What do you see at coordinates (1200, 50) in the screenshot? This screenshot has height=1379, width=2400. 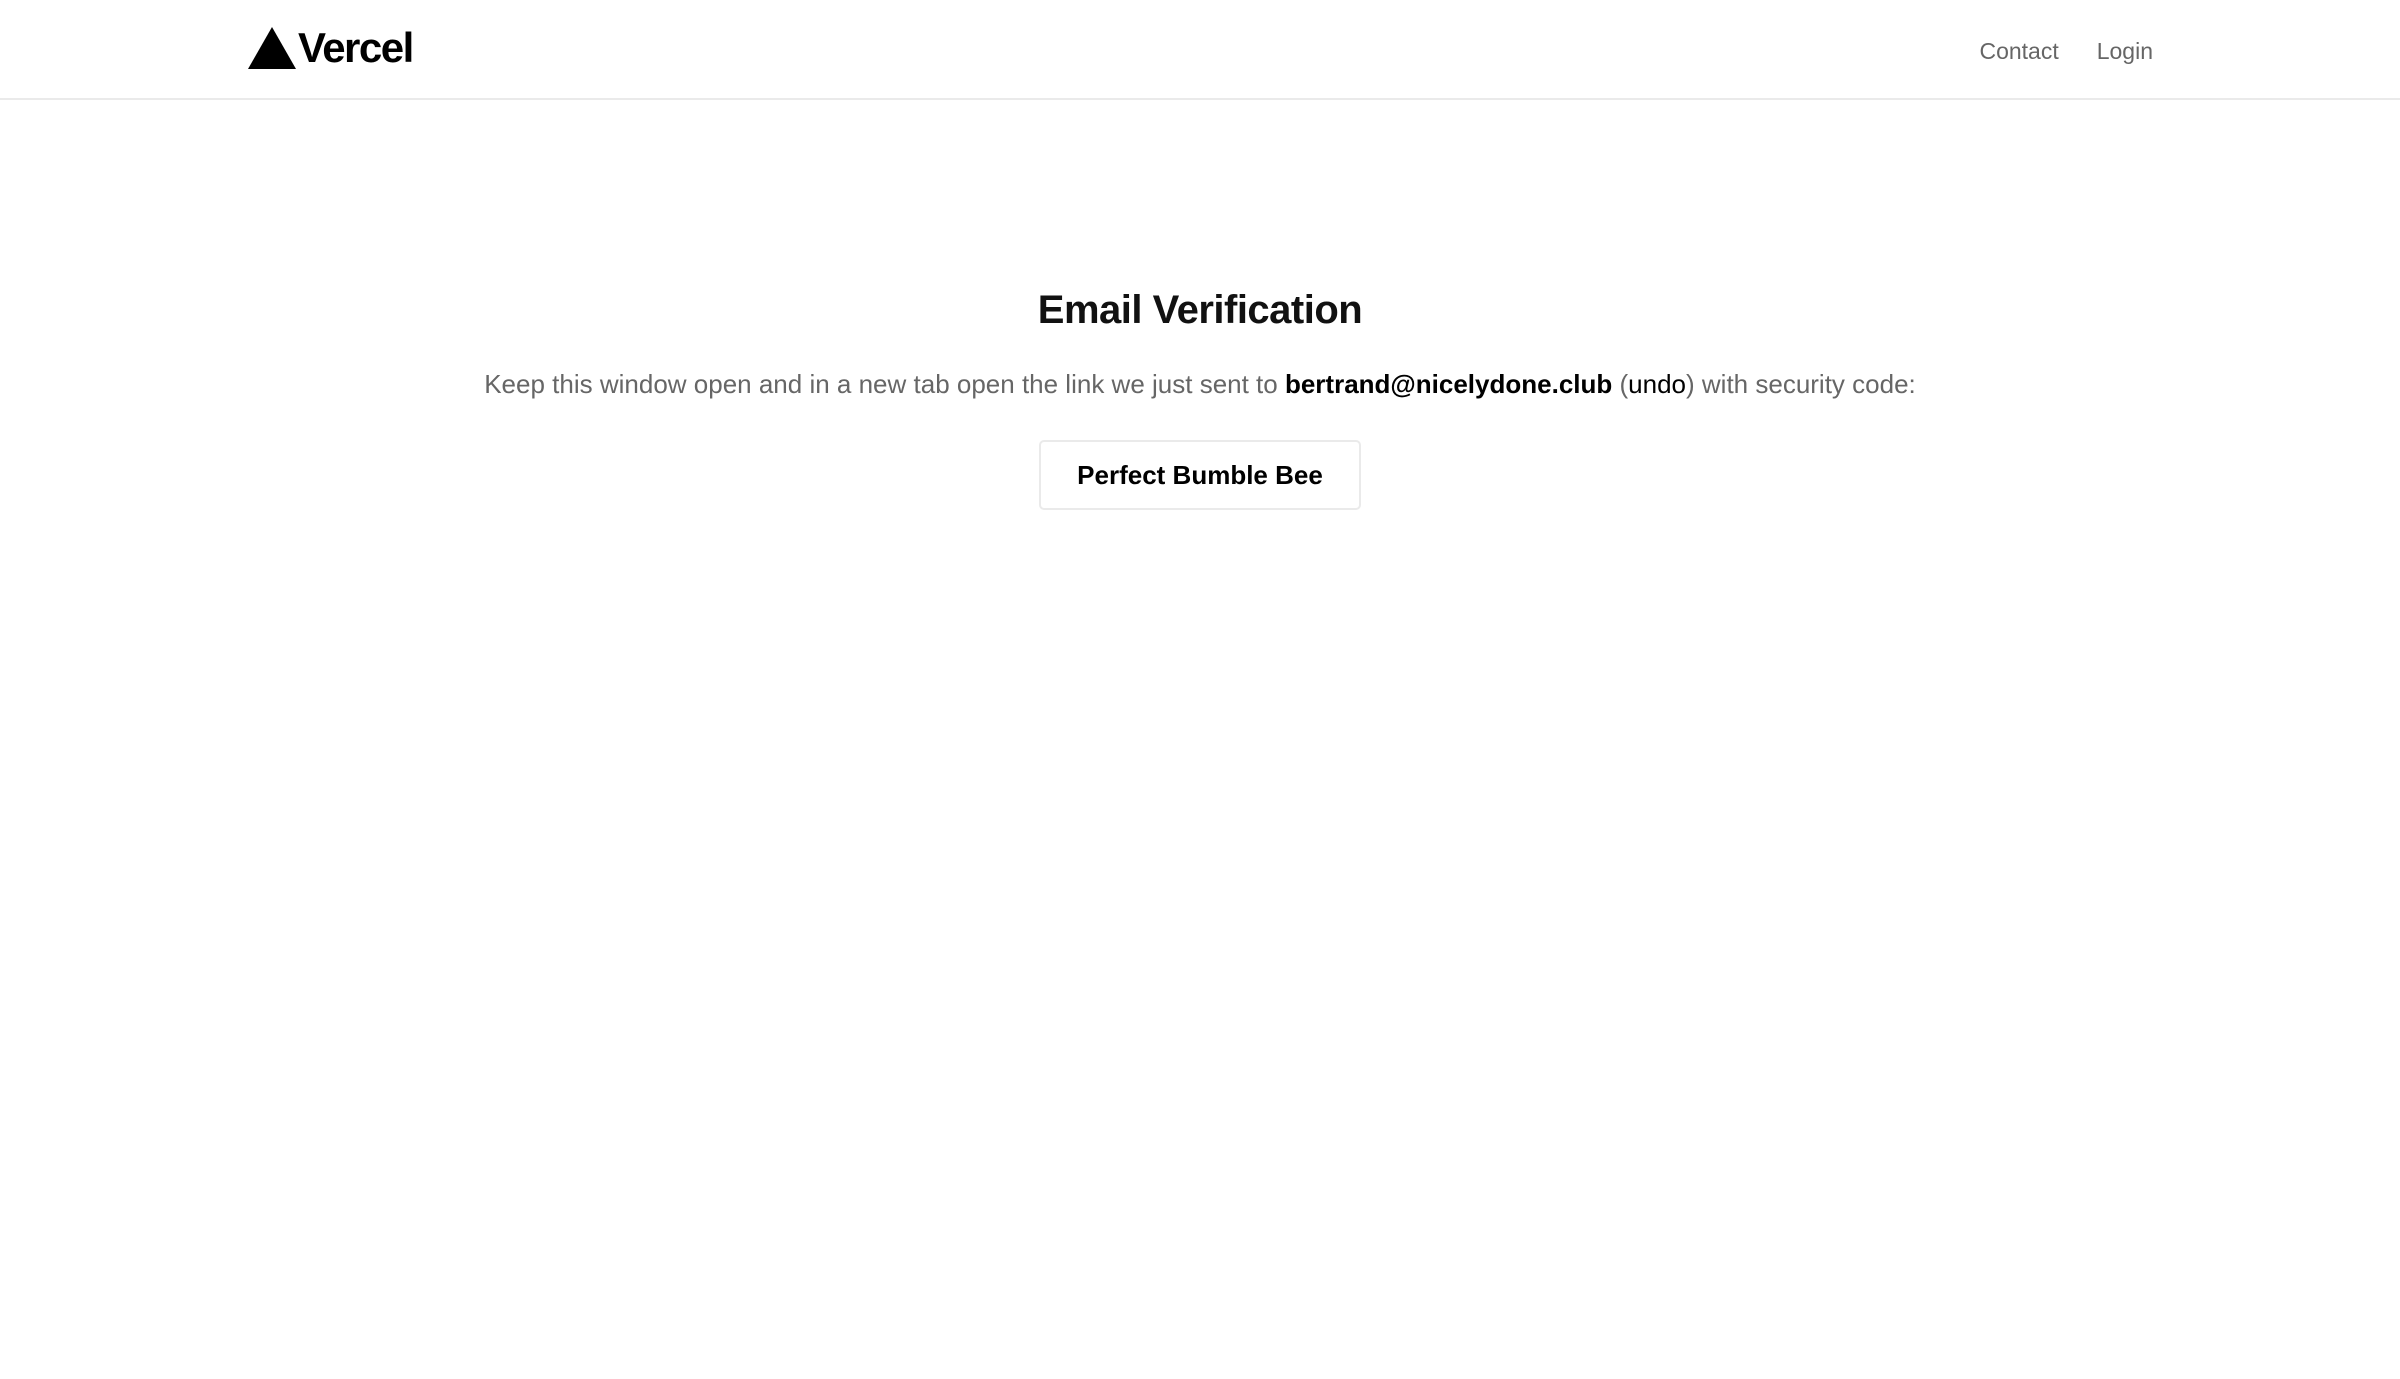 I see `top-navbar: Vercel Contact Login` at bounding box center [1200, 50].